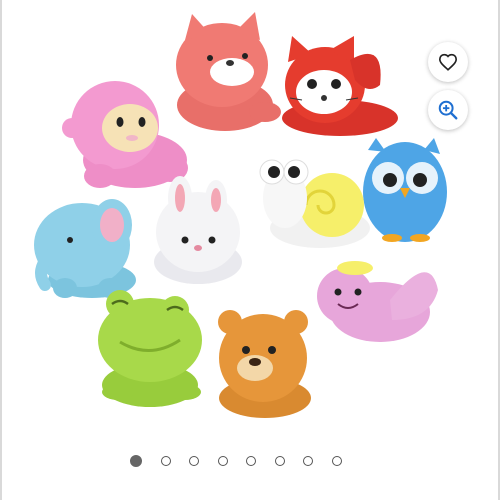 Image resolution: width=500 pixels, height=500 pixels. What do you see at coordinates (198, 230) in the screenshot?
I see `rabbit-toy` at bounding box center [198, 230].